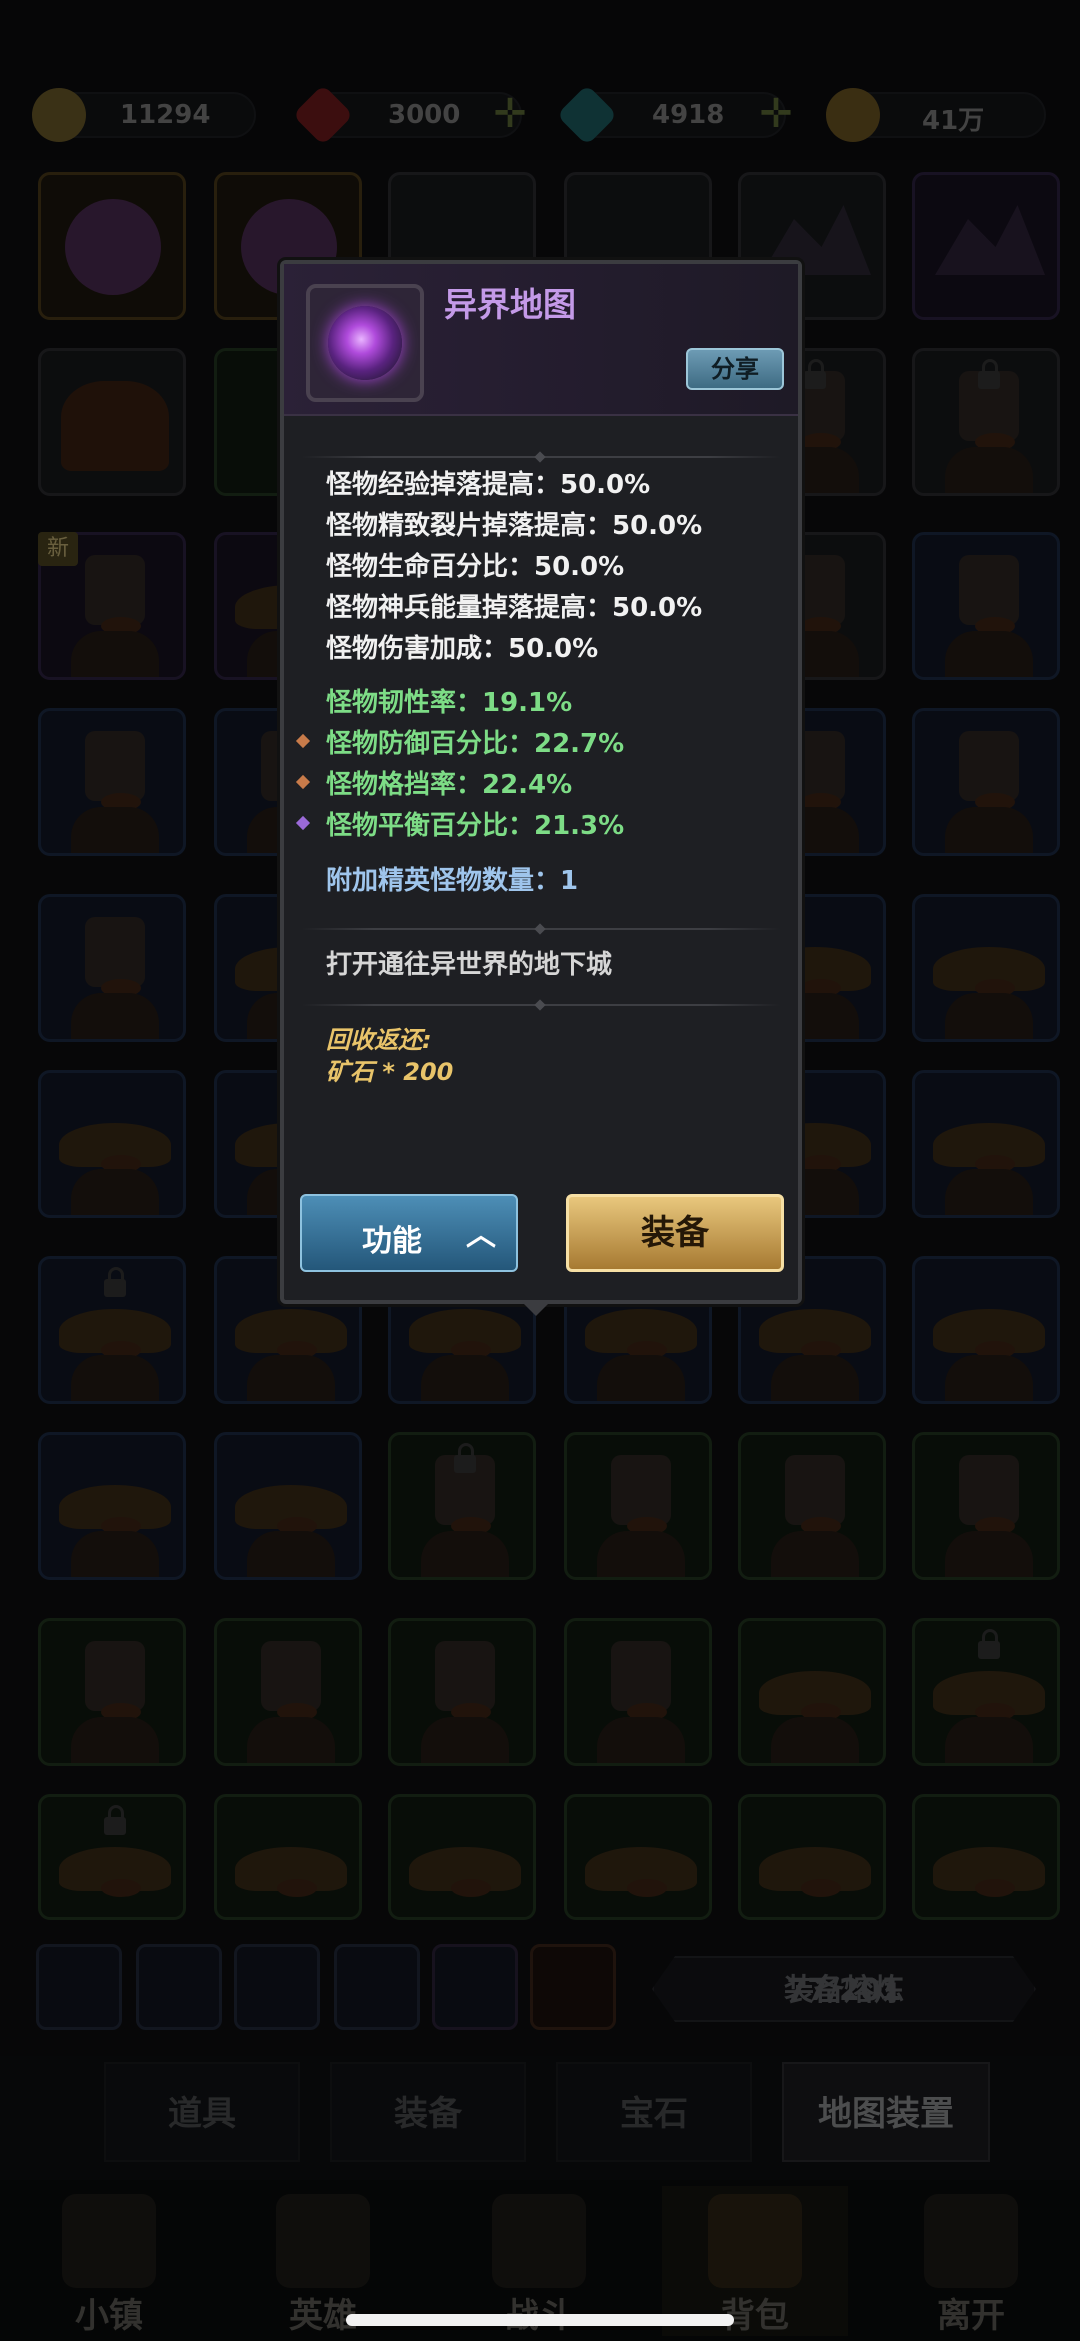  What do you see at coordinates (379, 1040) in the screenshot?
I see `recycle-title: 回收返还:` at bounding box center [379, 1040].